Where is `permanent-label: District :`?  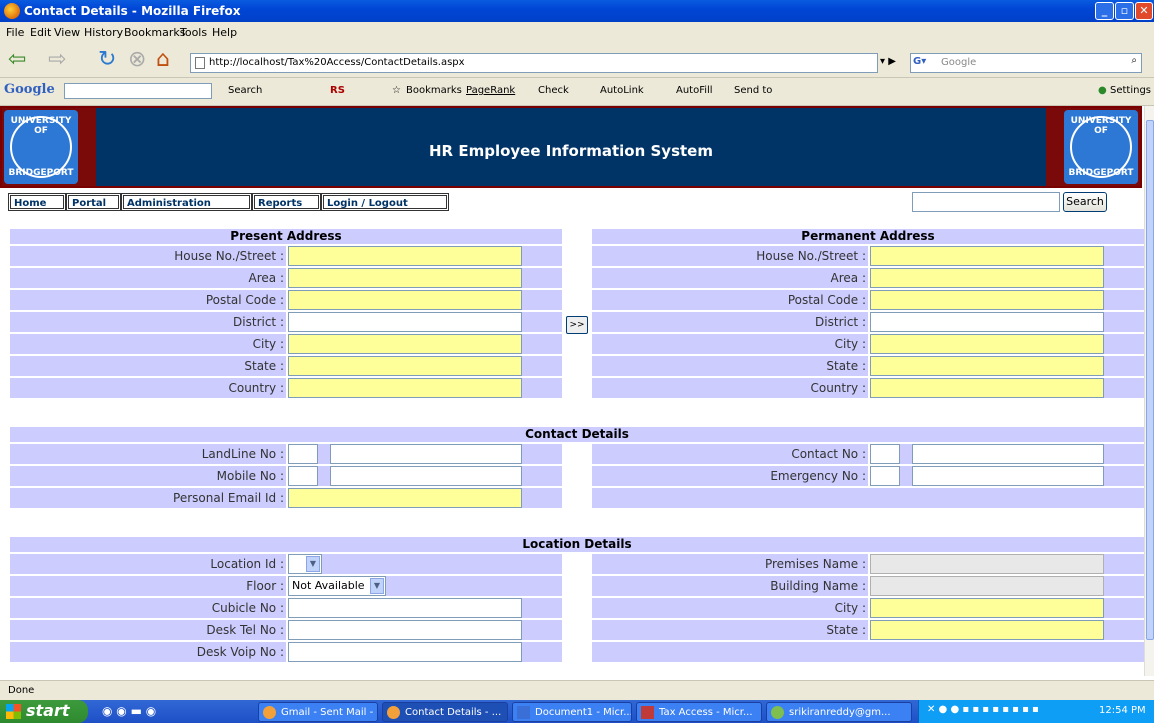
permanent-label: District : is located at coordinates (730, 322).